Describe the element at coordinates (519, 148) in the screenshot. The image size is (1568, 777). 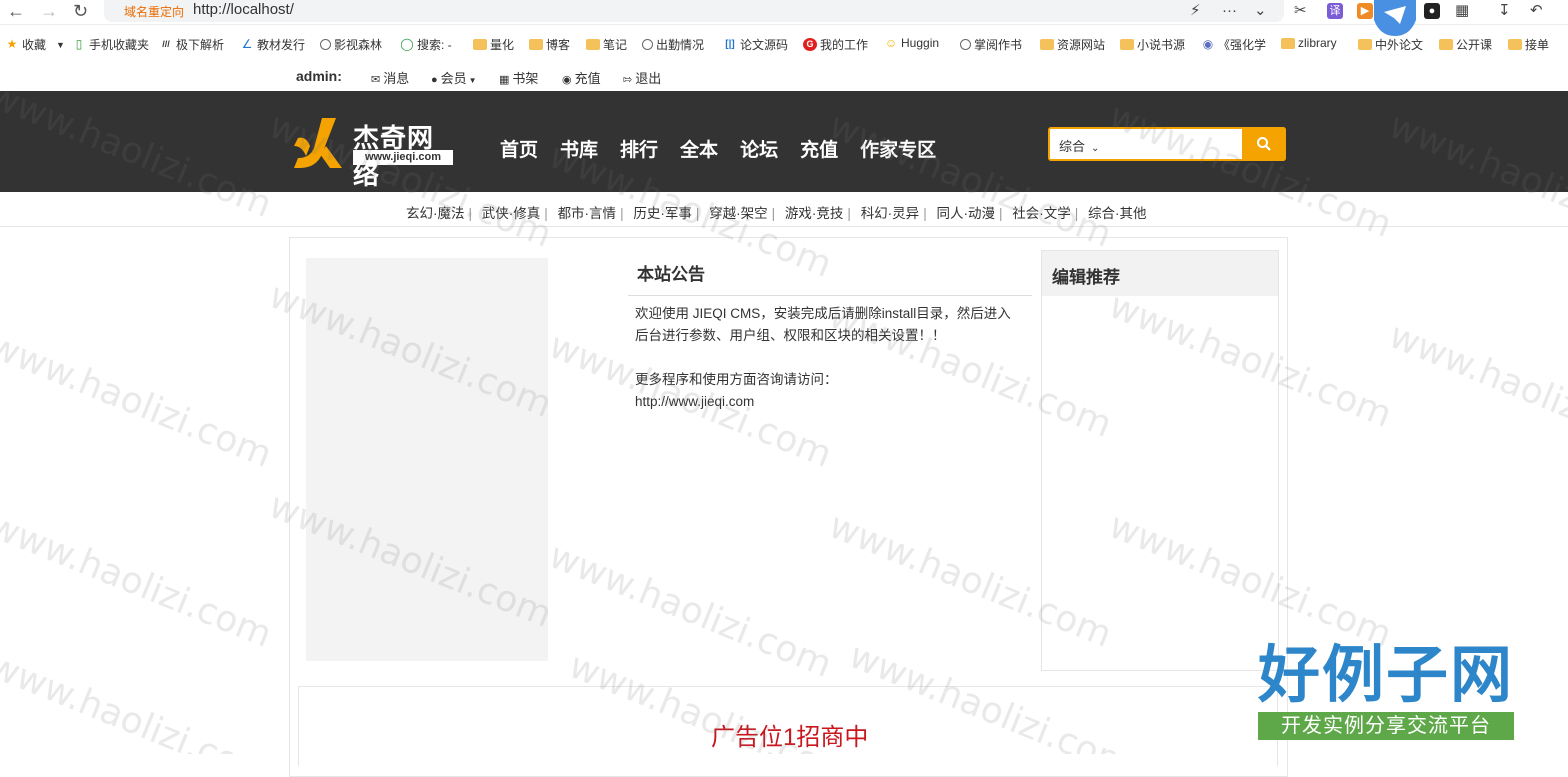
I see `nav-home: 首页` at that location.